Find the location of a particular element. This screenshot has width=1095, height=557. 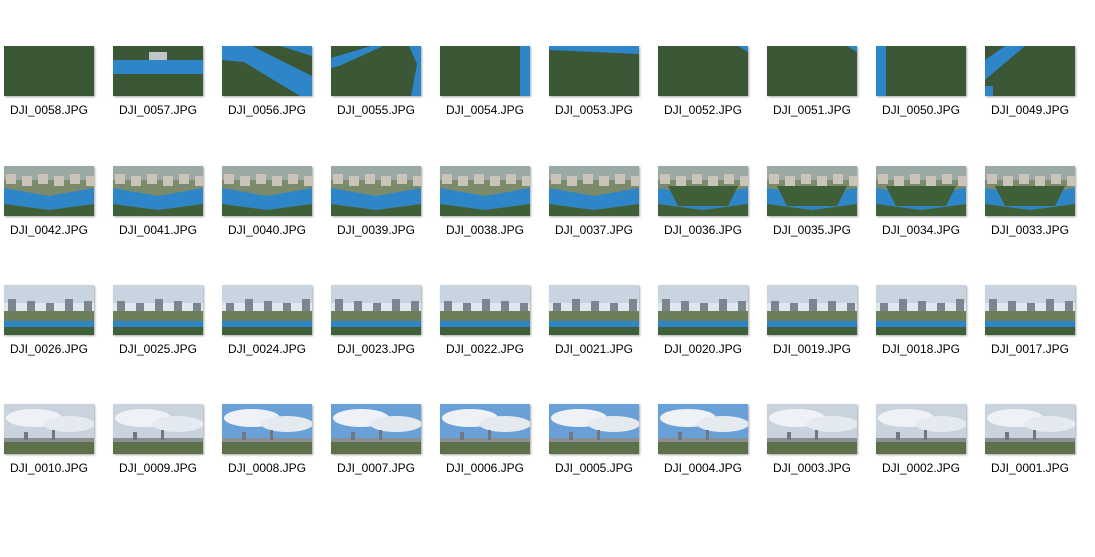

file-thumbnail-item: DJI_0057.JPG is located at coordinates (159, 82).